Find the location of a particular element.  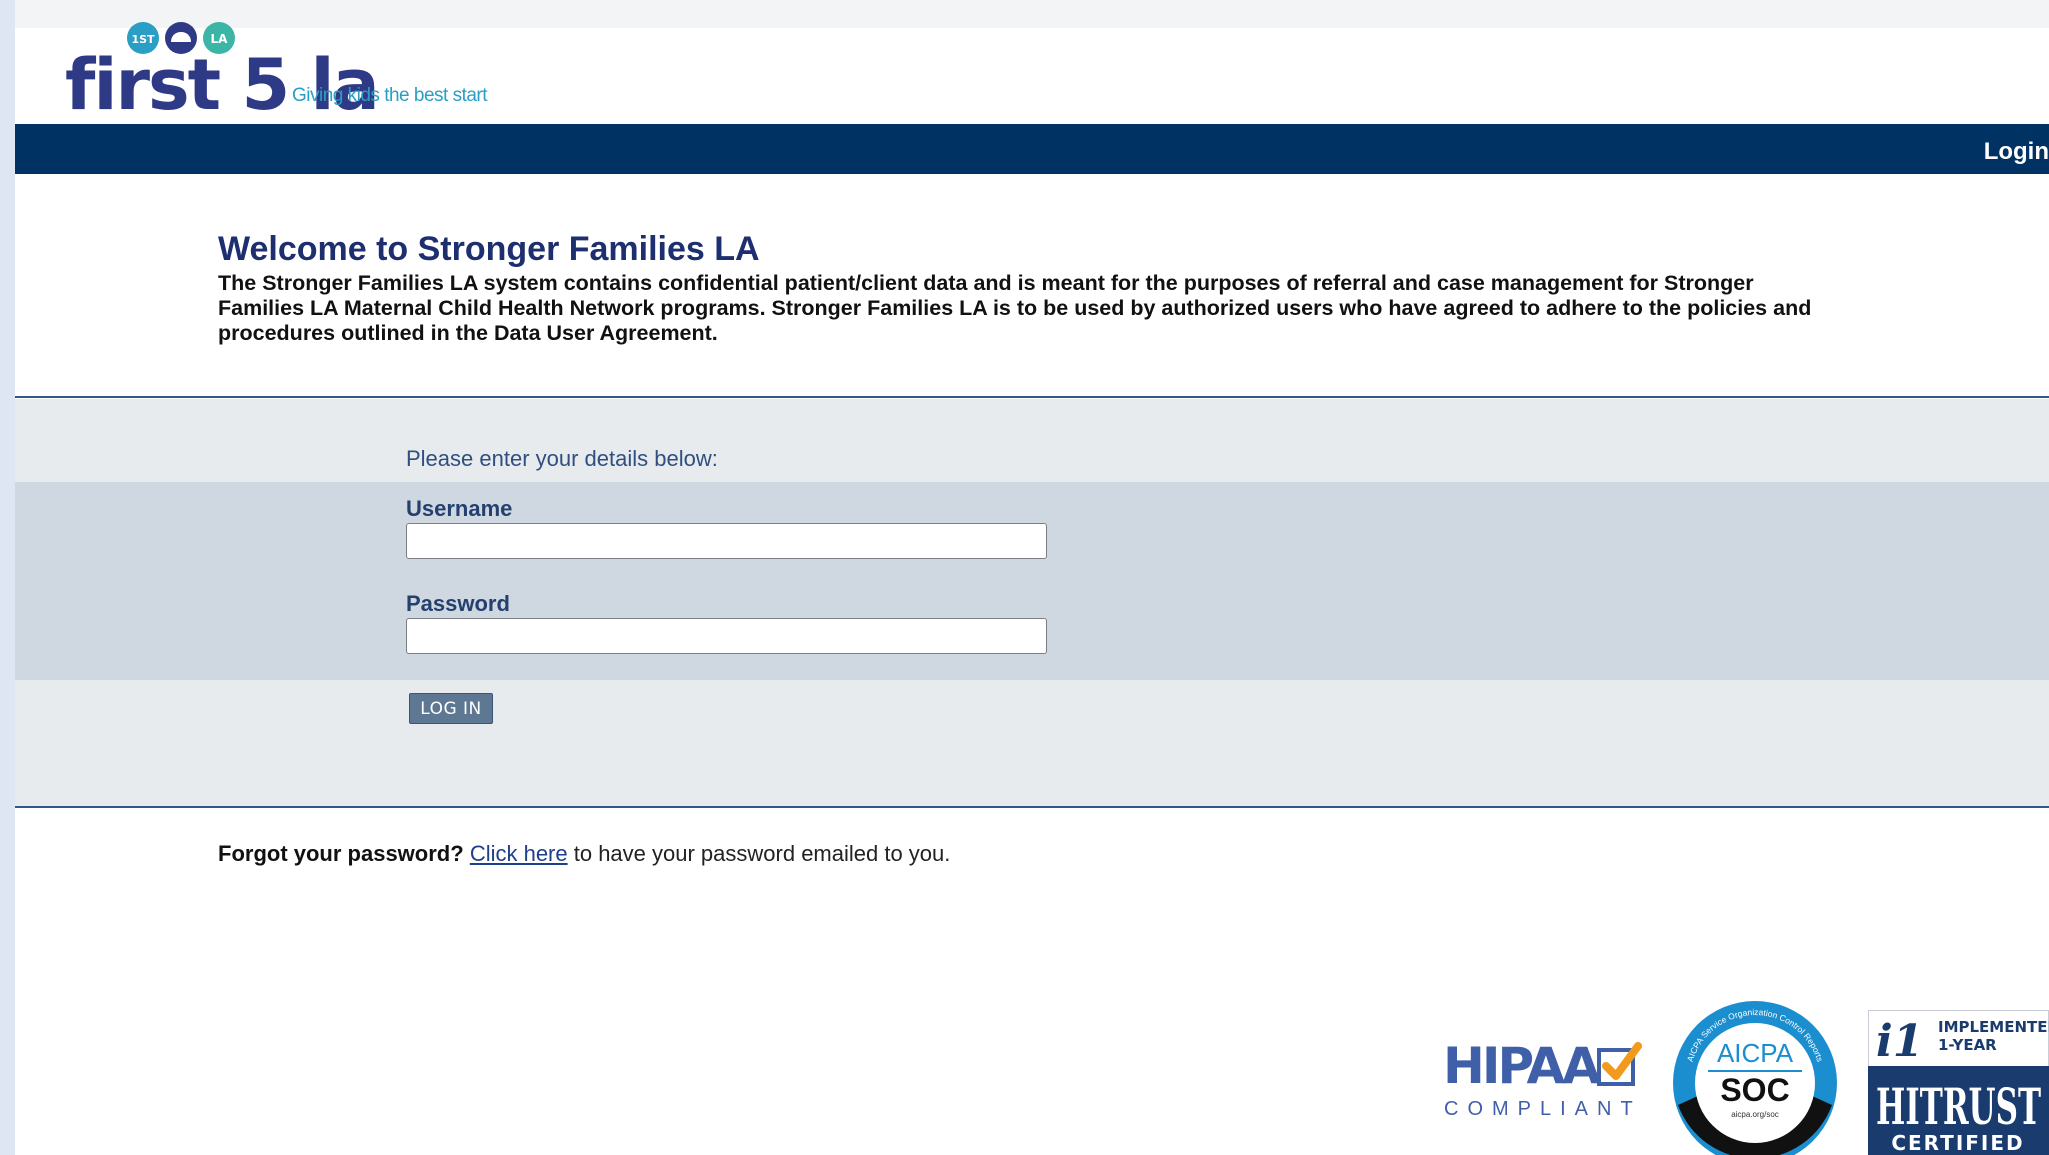

left-edge-rail is located at coordinates (7, 577).